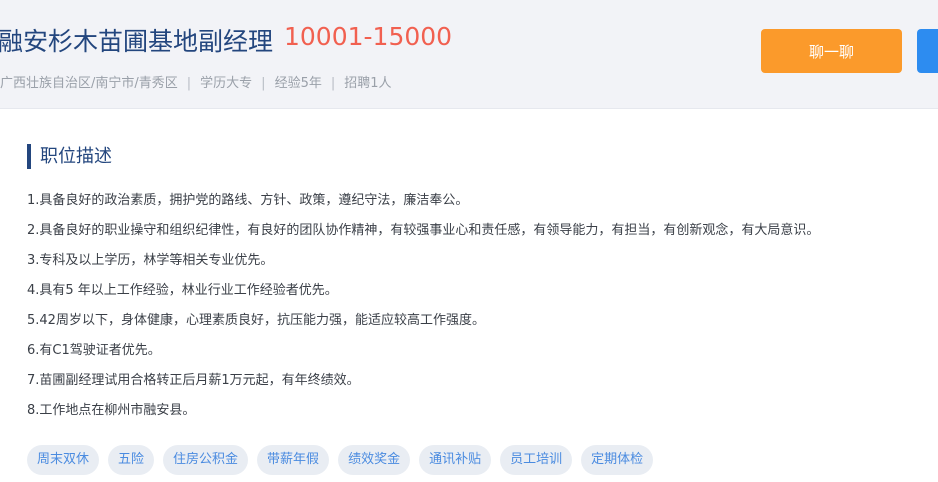 This screenshot has width=938, height=482. What do you see at coordinates (536, 460) in the screenshot?
I see `benefit-tag: 员工培训` at bounding box center [536, 460].